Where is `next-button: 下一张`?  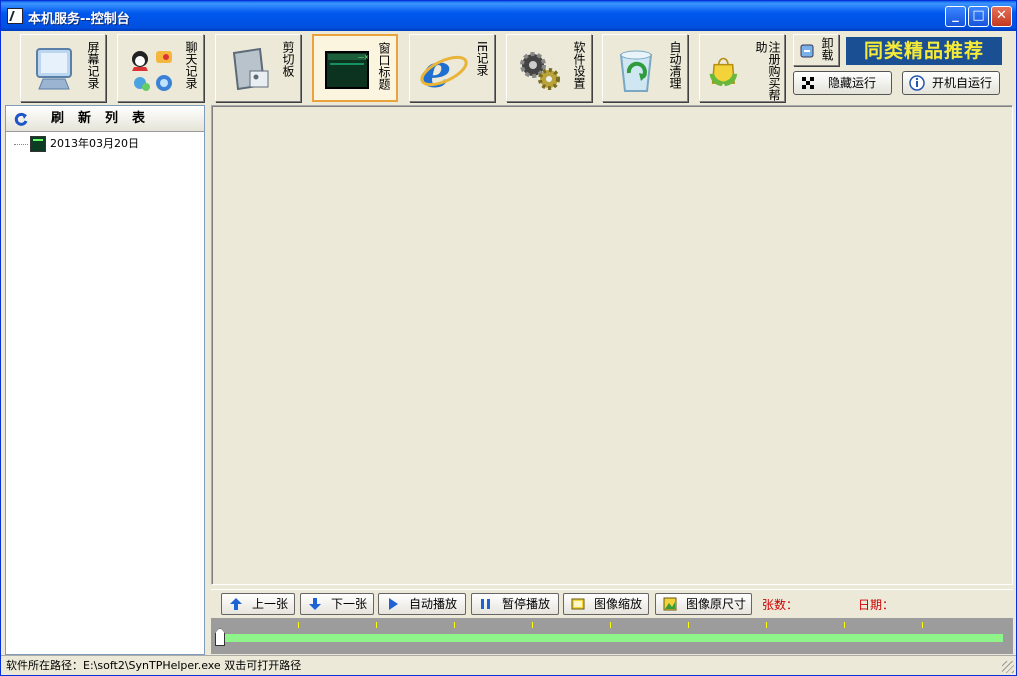 next-button: 下一张 is located at coordinates (337, 604).